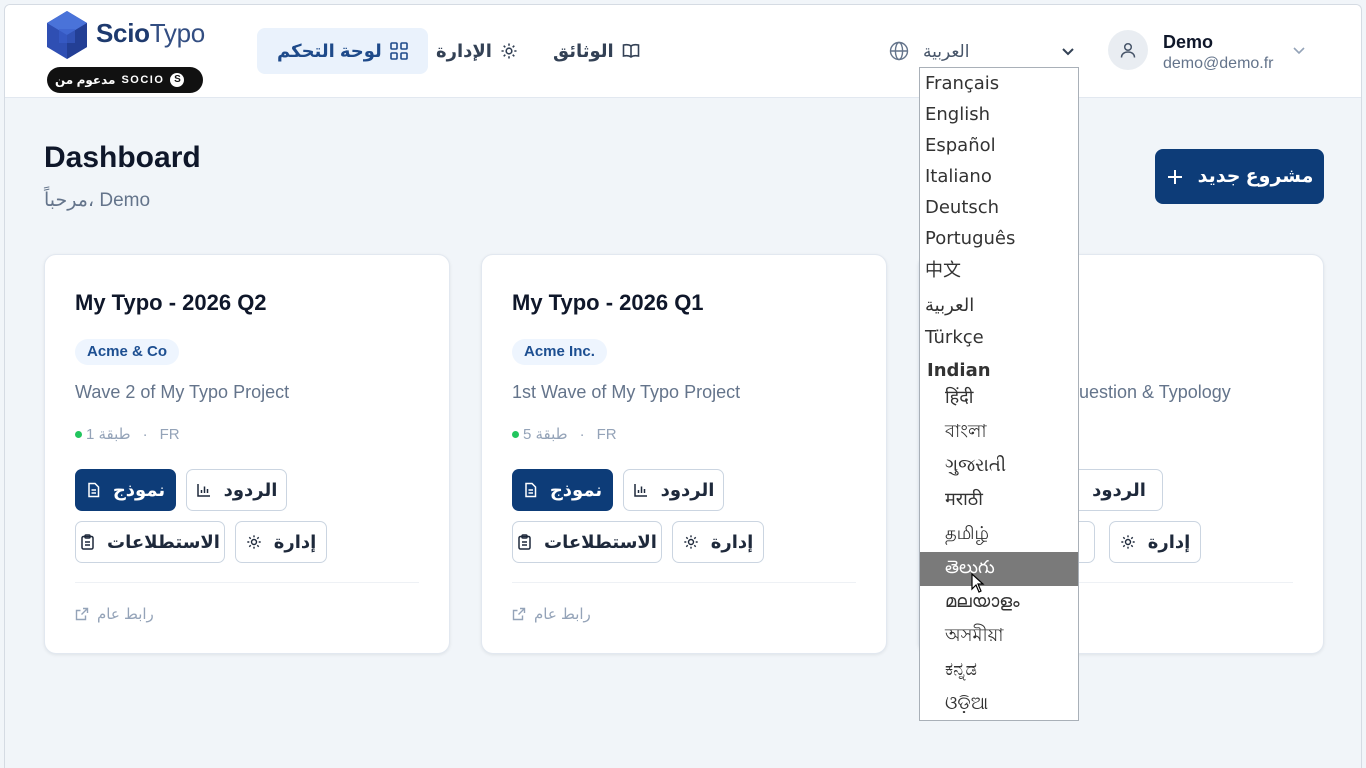 The height and width of the screenshot is (768, 1366). Describe the element at coordinates (97, 200) in the screenshot. I see `welcome-message: مرحباً، Demo` at that location.